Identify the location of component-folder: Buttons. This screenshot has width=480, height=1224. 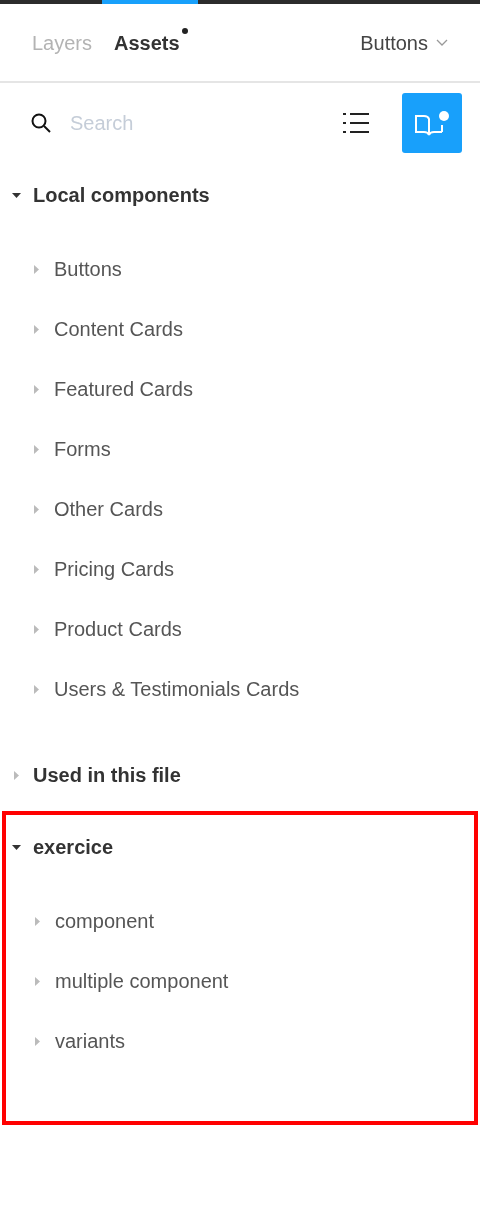
(240, 269).